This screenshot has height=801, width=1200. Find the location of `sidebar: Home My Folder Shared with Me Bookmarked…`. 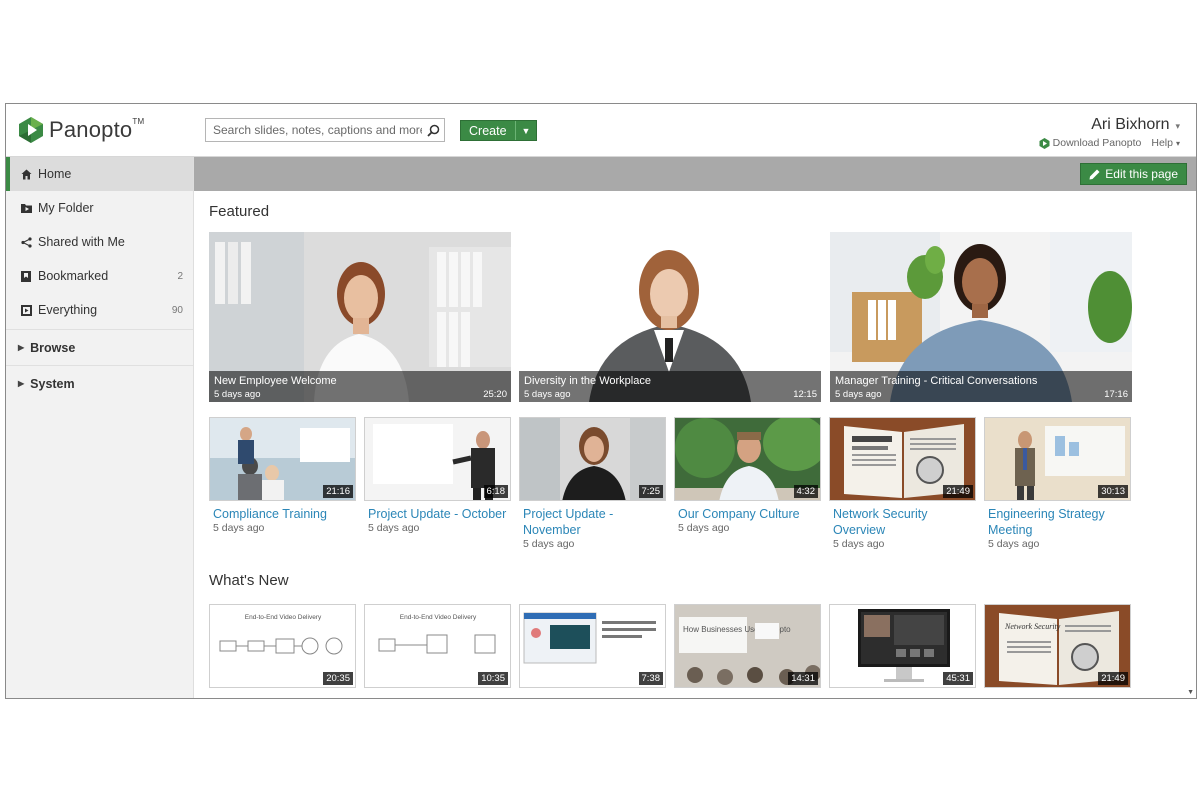

sidebar: Home My Folder Shared with Me Bookmarked… is located at coordinates (100, 427).